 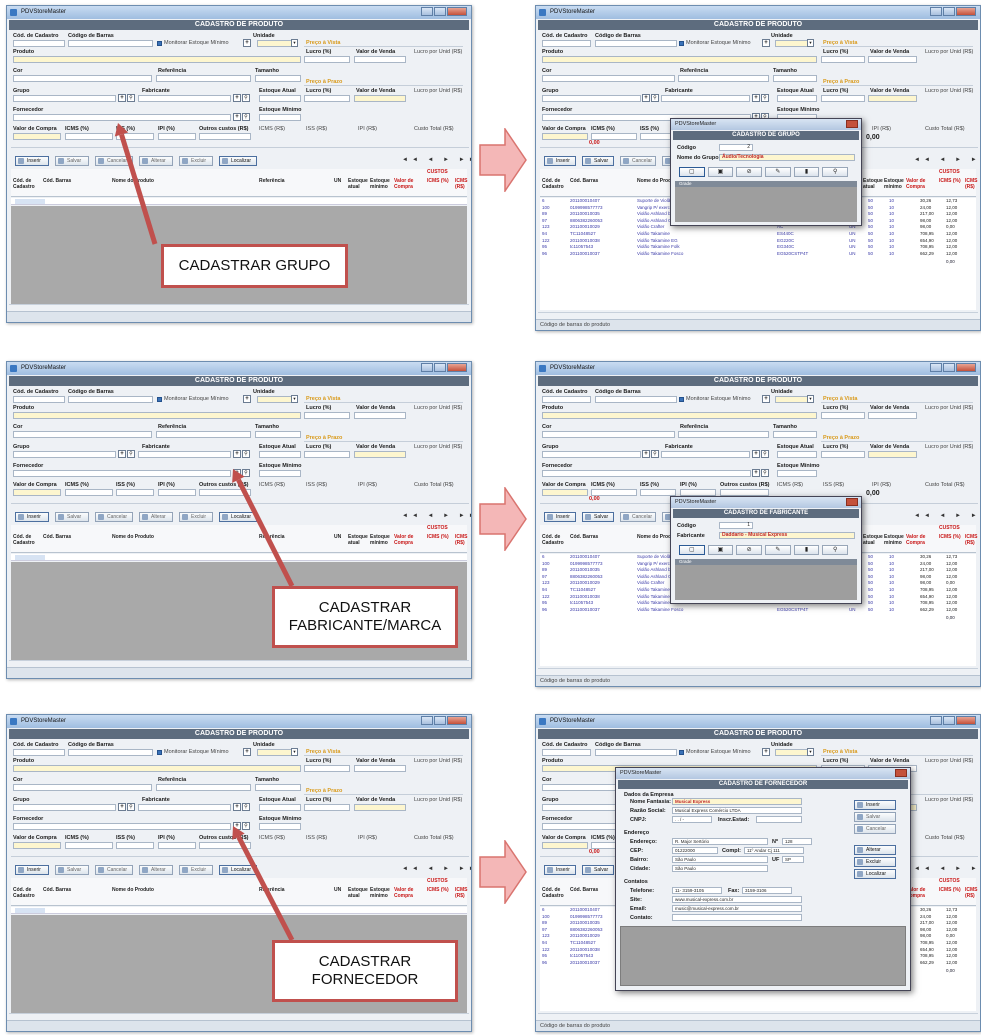 What do you see at coordinates (795, 434) in the screenshot?
I see `tamanho-input` at bounding box center [795, 434].